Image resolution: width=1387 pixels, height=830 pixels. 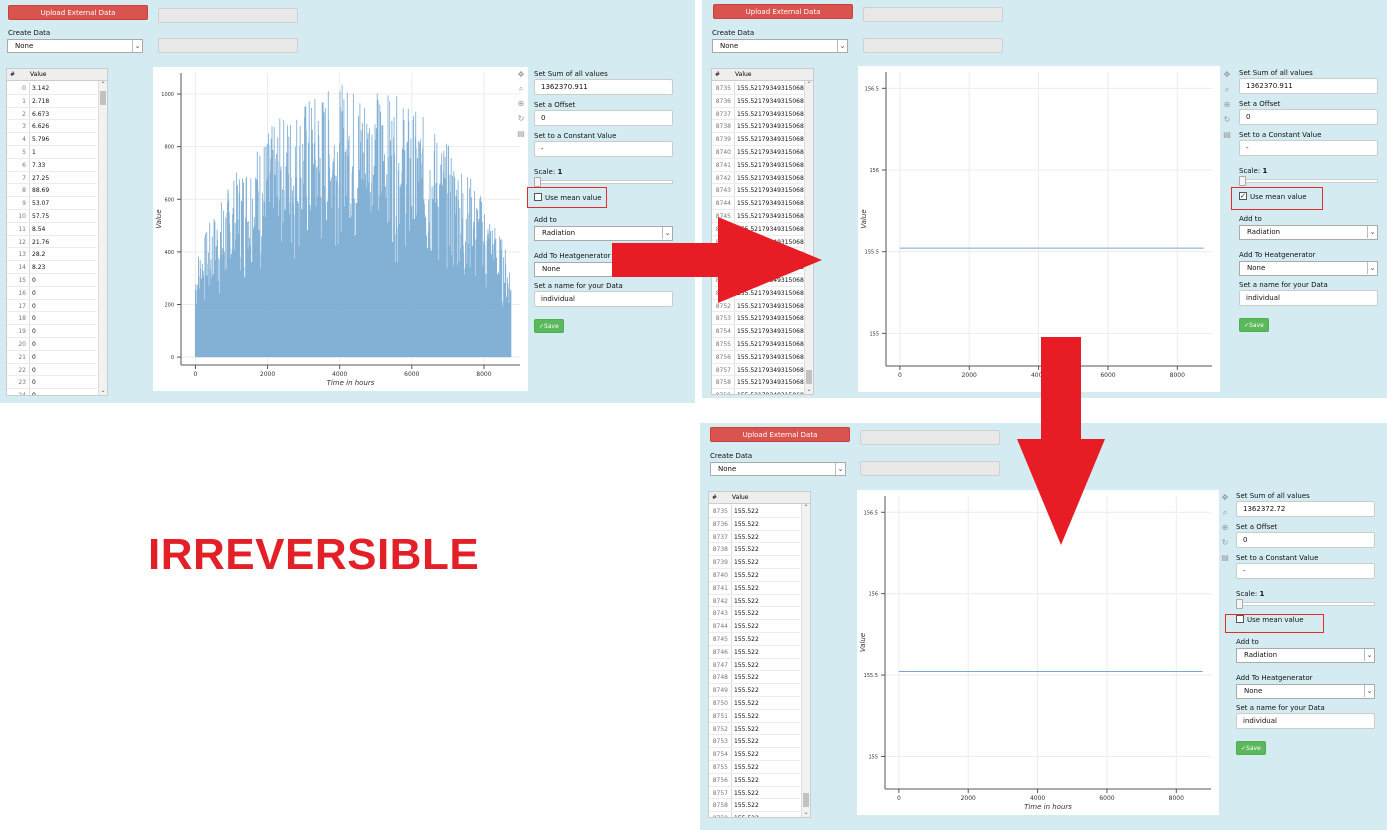 What do you see at coordinates (52, 203) in the screenshot?
I see `table-row: 9 53.07` at bounding box center [52, 203].